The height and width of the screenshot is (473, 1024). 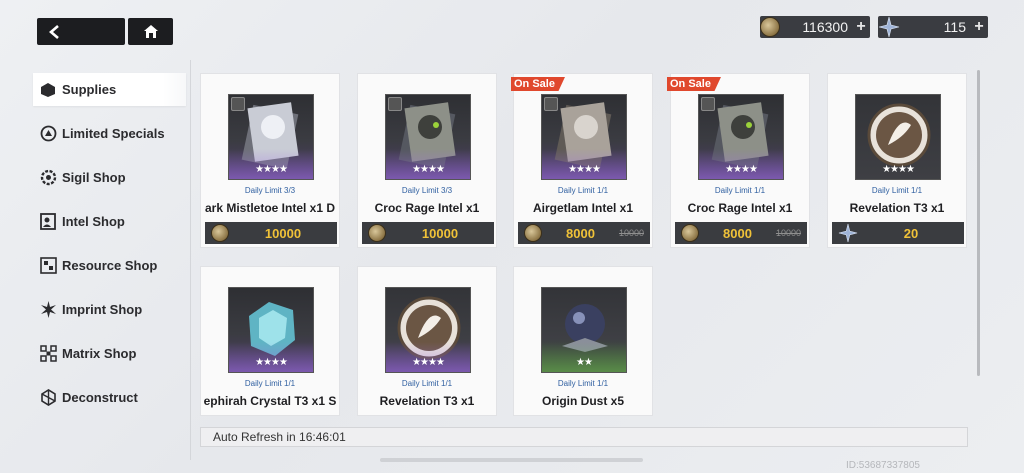 What do you see at coordinates (190, 260) in the screenshot?
I see `sidebar-divider` at bounding box center [190, 260].